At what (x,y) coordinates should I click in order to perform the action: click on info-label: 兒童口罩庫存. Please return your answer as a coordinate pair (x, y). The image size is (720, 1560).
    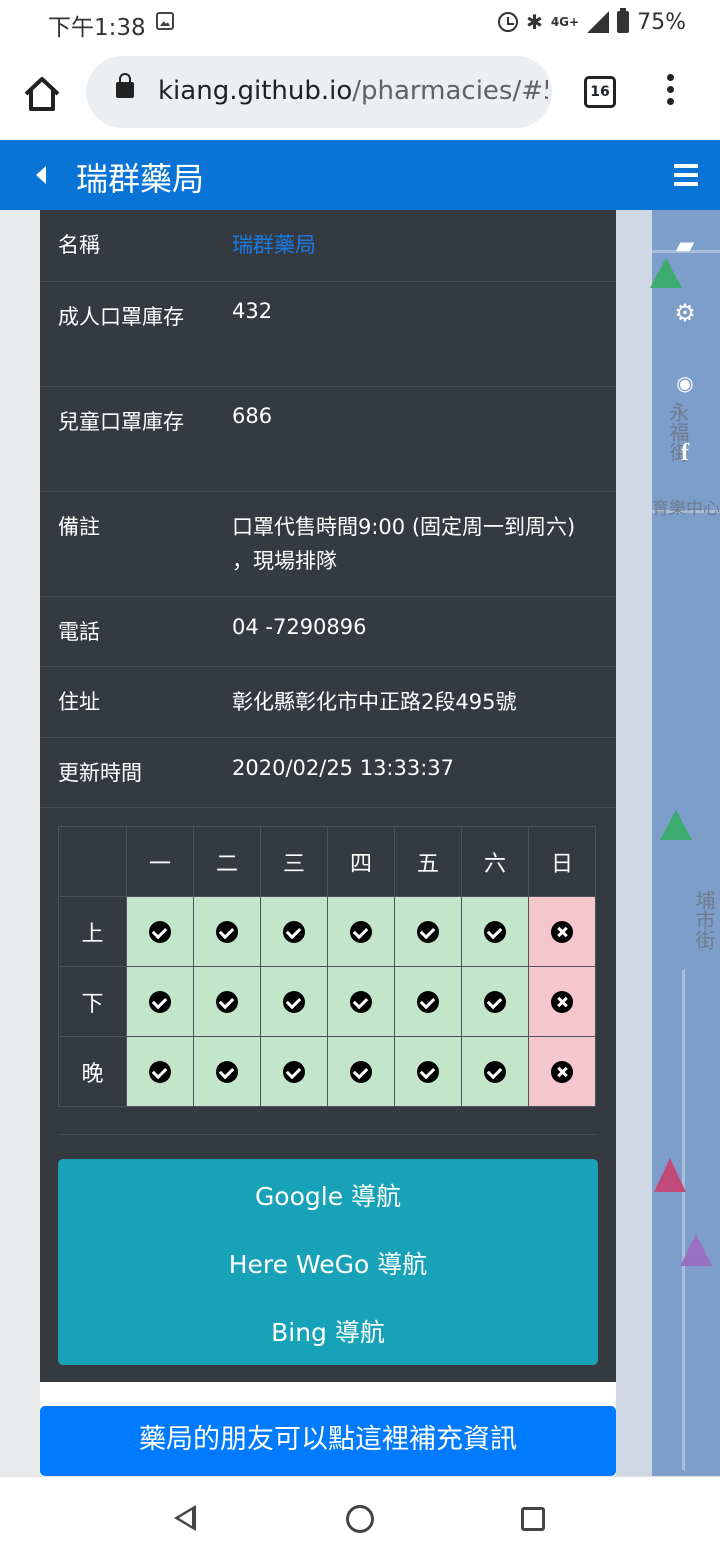
    Looking at the image, I should click on (121, 422).